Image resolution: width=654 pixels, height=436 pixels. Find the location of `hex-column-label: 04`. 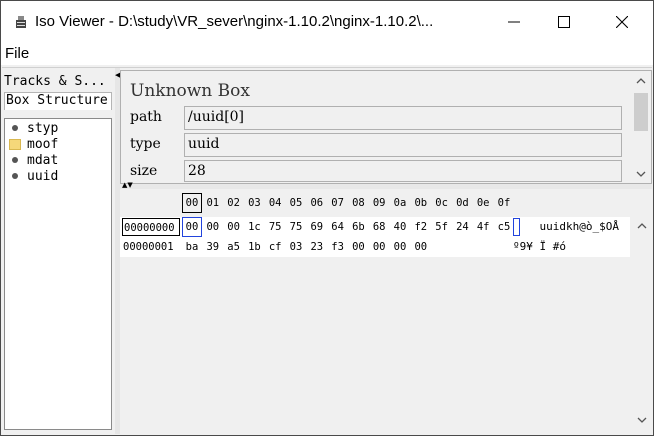

hex-column-label: 04 is located at coordinates (275, 203).